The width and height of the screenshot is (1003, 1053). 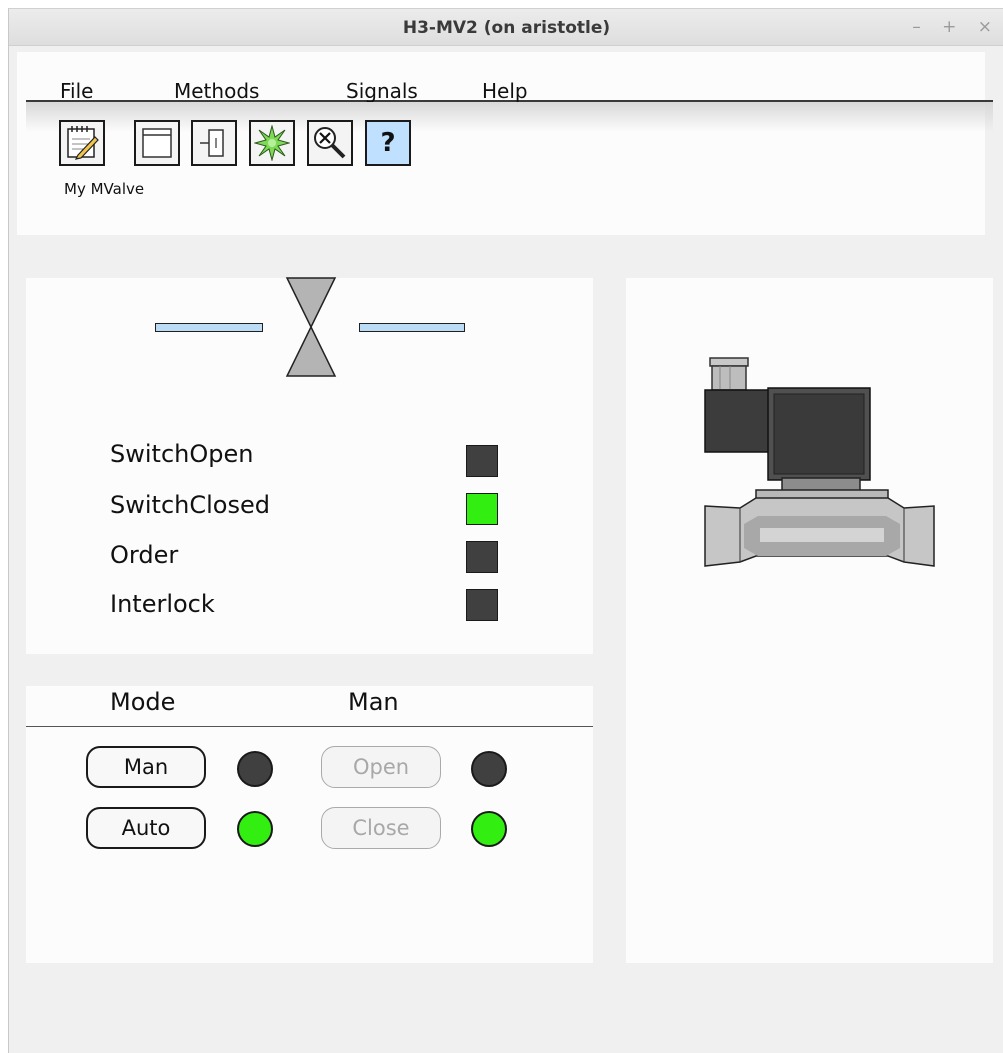 I want to click on window-icon, so click(x=157, y=143).